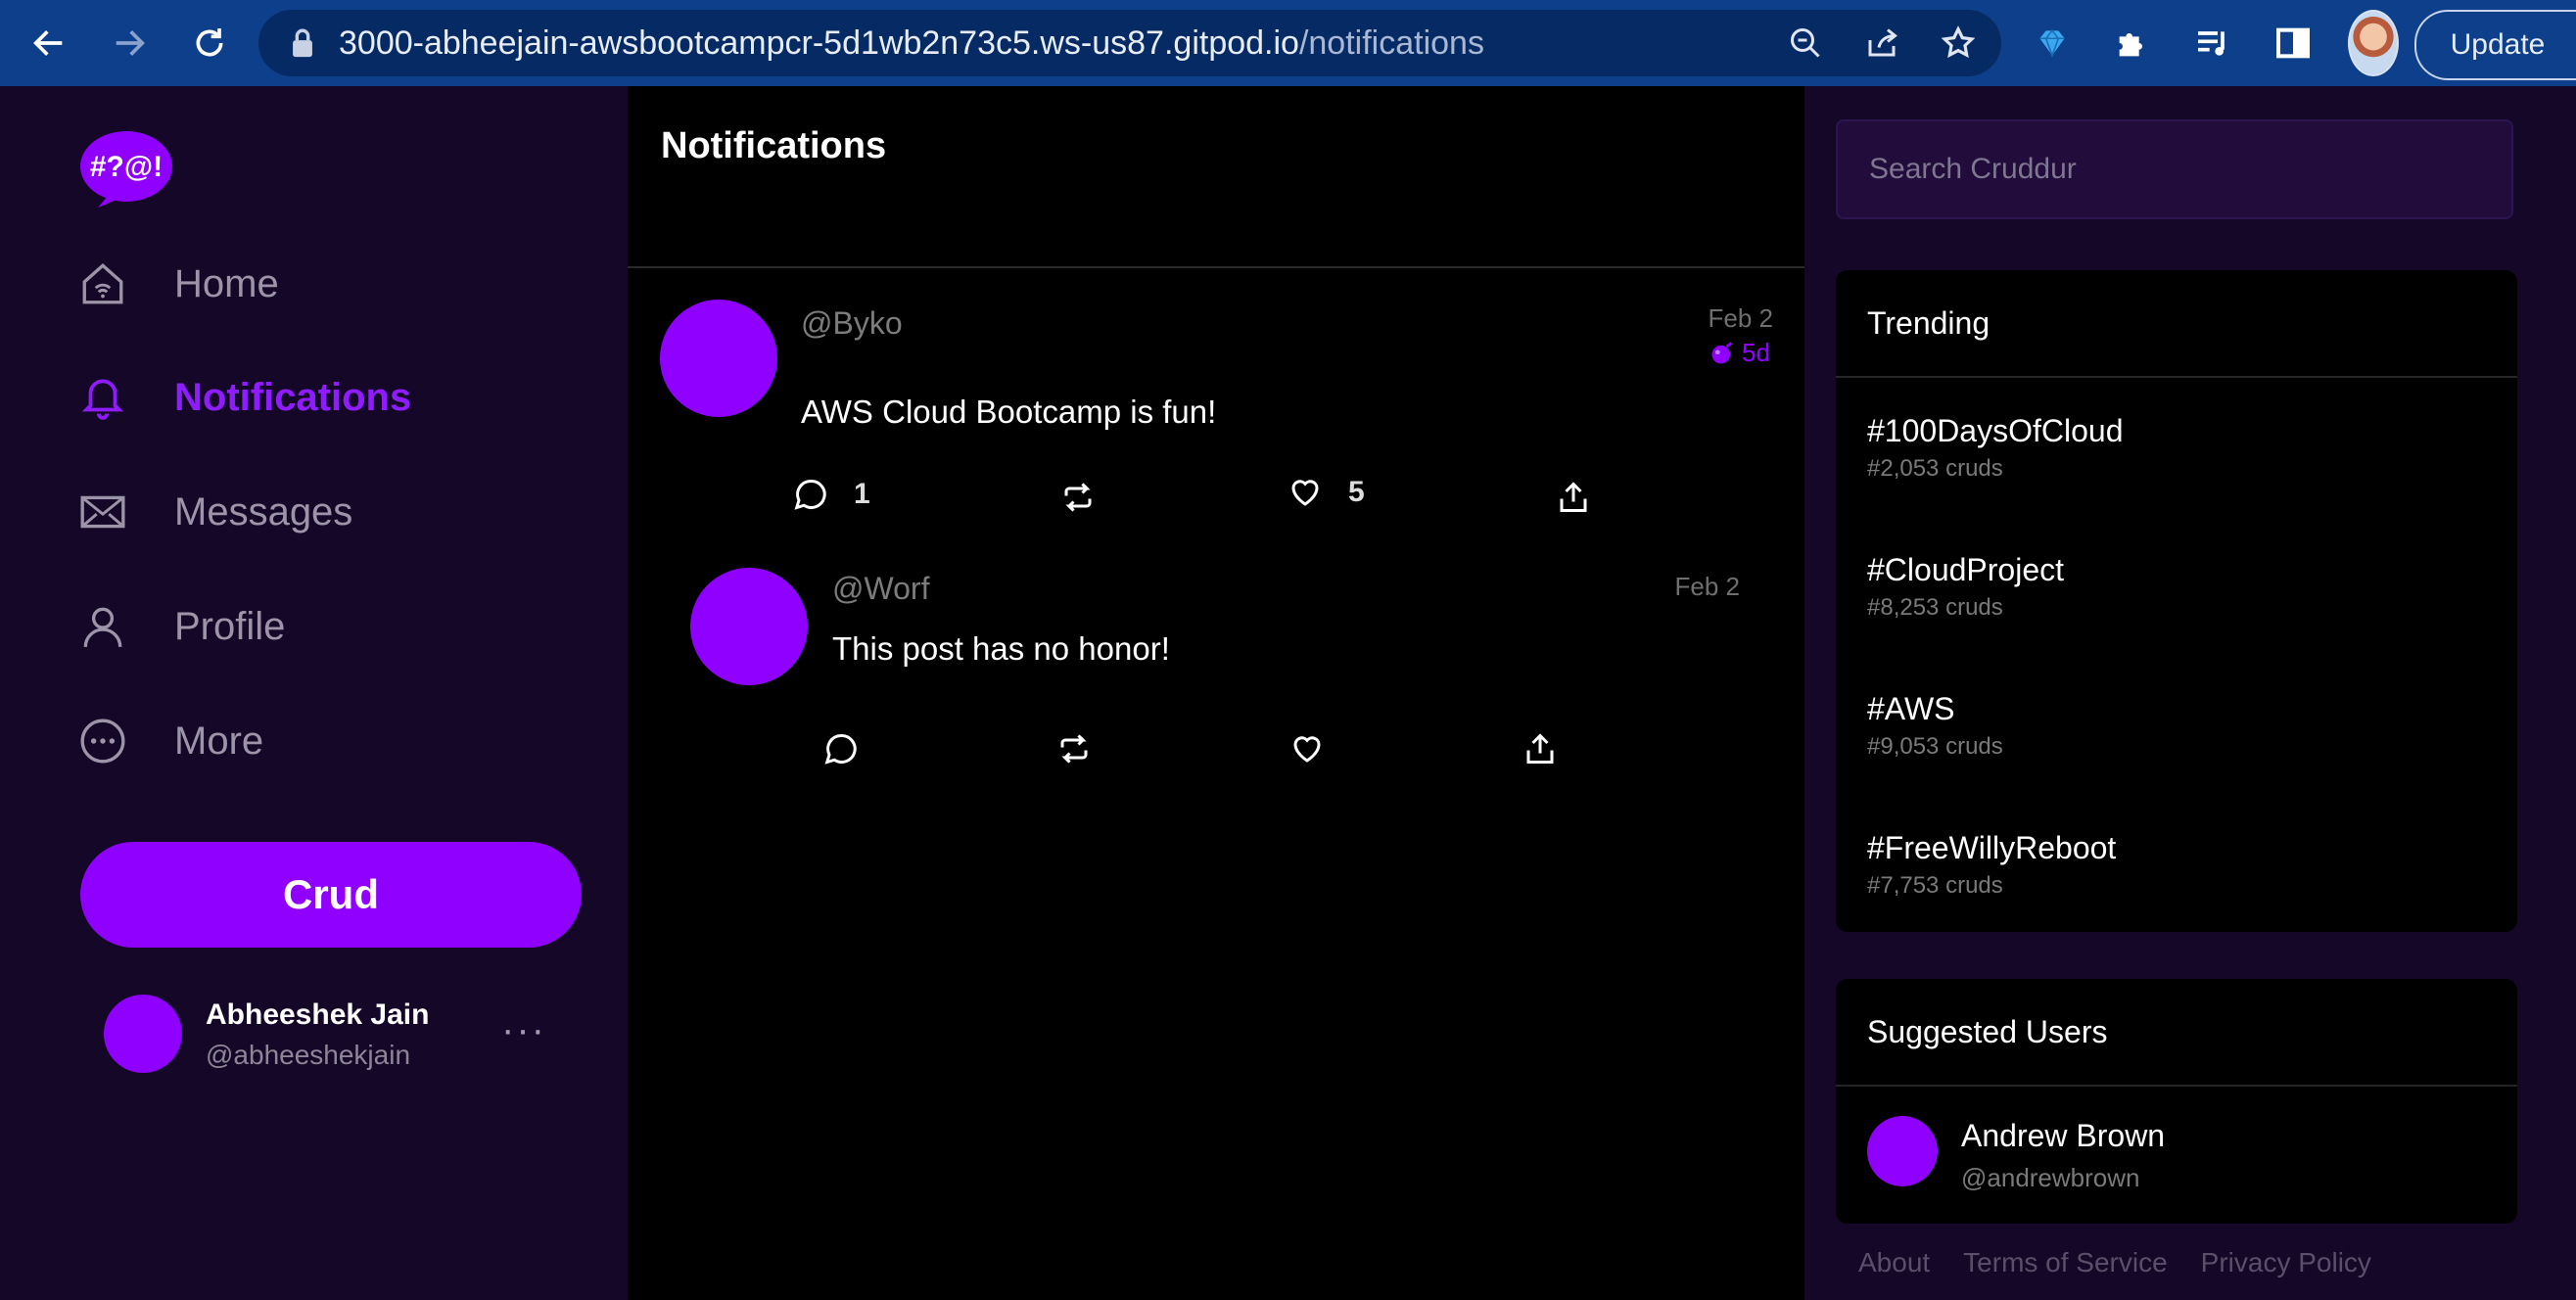 The height and width of the screenshot is (1300, 2576). Describe the element at coordinates (852, 323) in the screenshot. I see `post-handle: @Byko` at that location.